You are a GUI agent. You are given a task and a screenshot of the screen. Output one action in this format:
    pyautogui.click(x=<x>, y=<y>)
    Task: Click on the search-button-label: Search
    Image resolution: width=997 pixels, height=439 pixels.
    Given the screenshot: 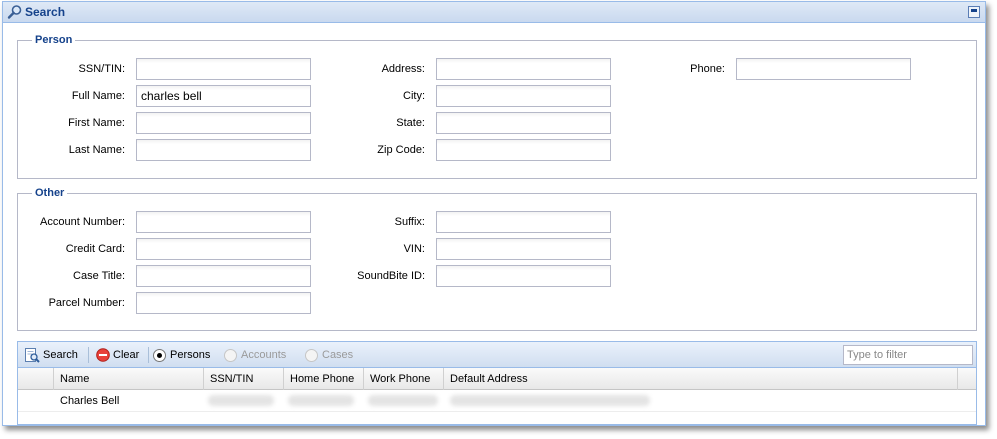 What is the action you would take?
    pyautogui.click(x=60, y=355)
    